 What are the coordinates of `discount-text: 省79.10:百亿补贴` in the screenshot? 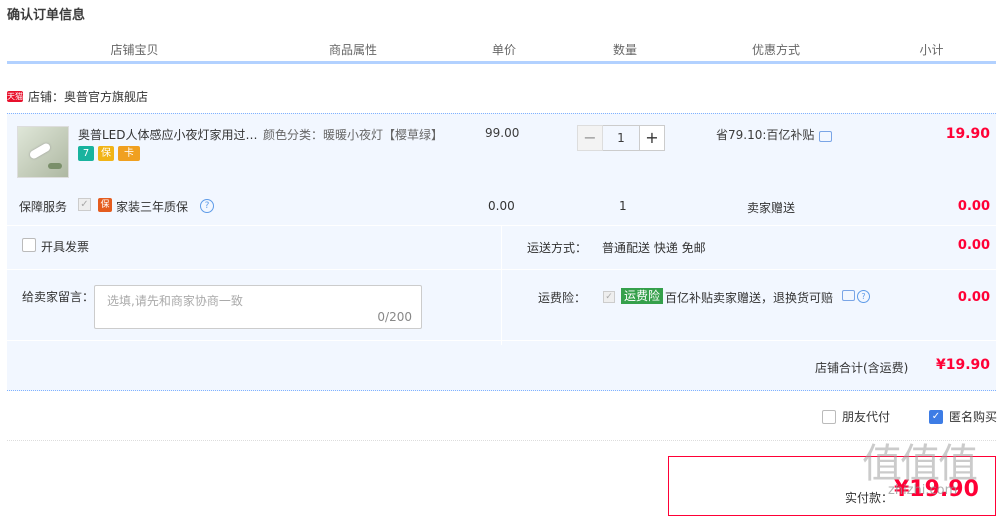 It's located at (765, 135).